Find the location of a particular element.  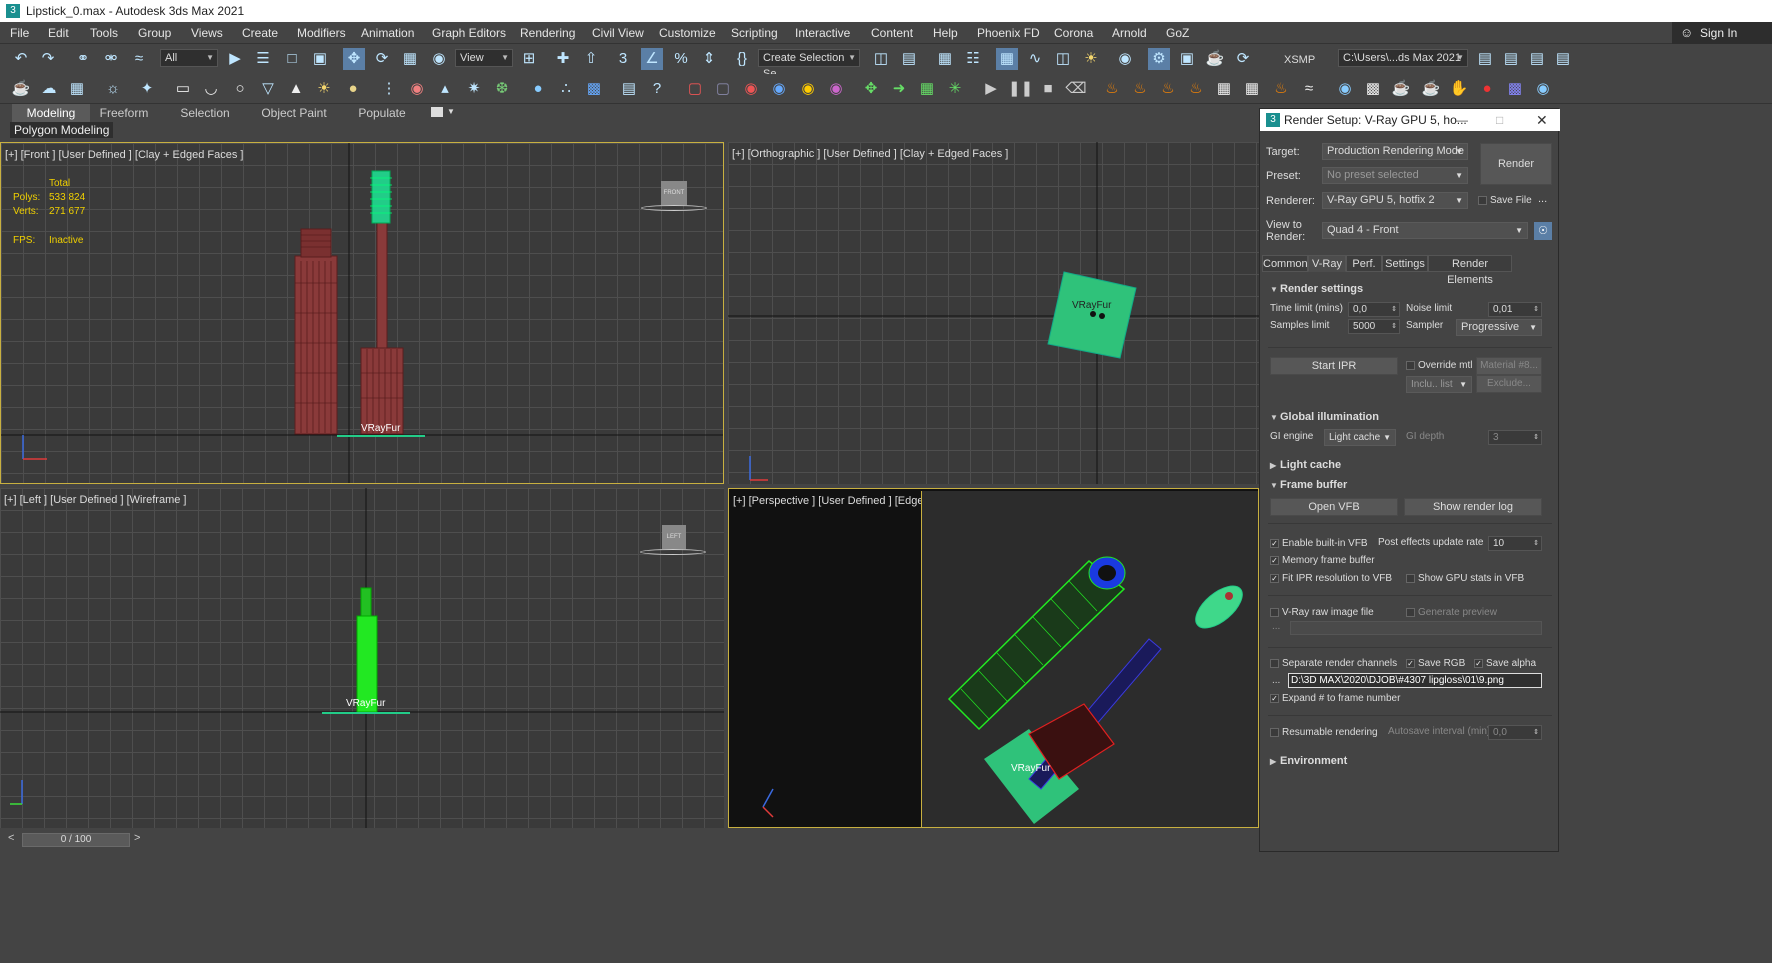

include-list-dropdown: Inclu.. list ▼ is located at coordinates (1439, 384).